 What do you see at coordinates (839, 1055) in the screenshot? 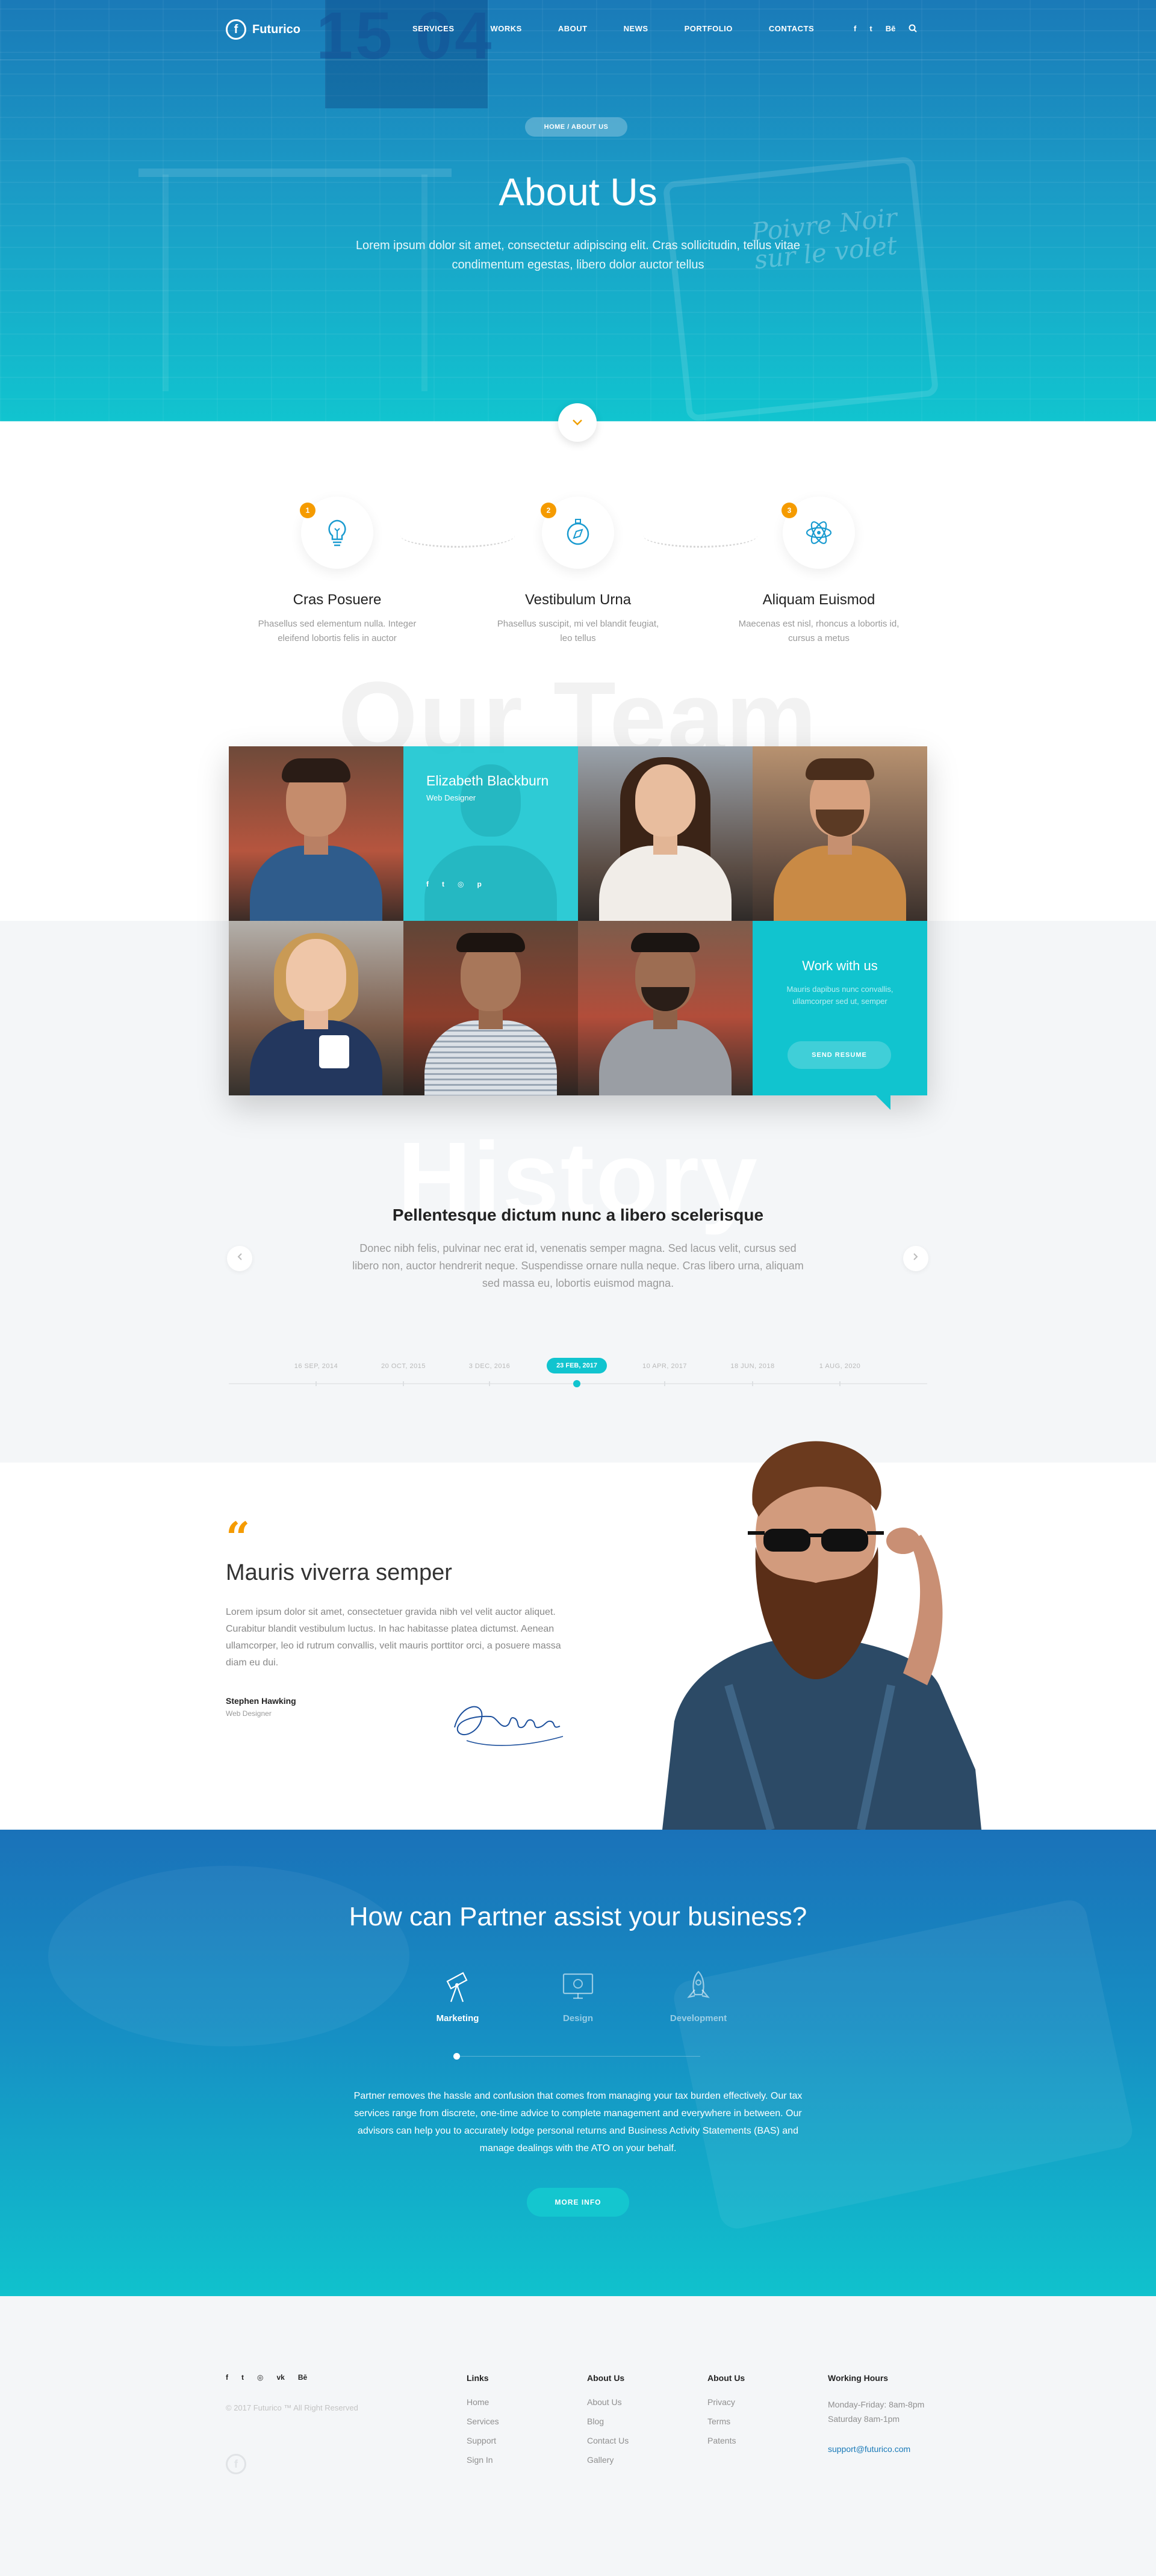
I see `send-resume-button: SEND RESUME` at bounding box center [839, 1055].